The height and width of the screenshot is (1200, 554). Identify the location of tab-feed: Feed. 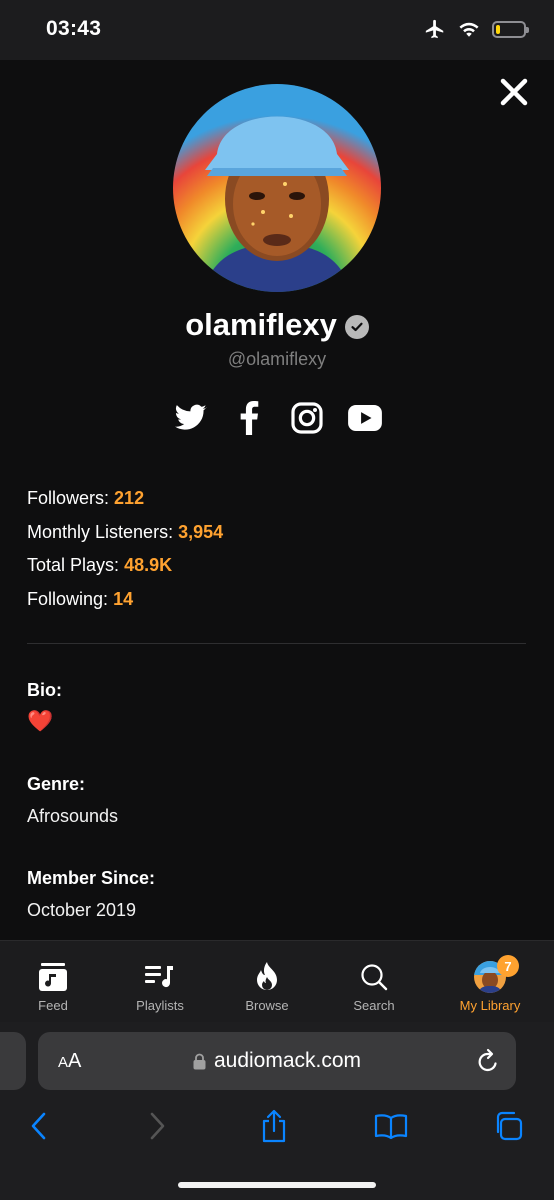
(53, 982).